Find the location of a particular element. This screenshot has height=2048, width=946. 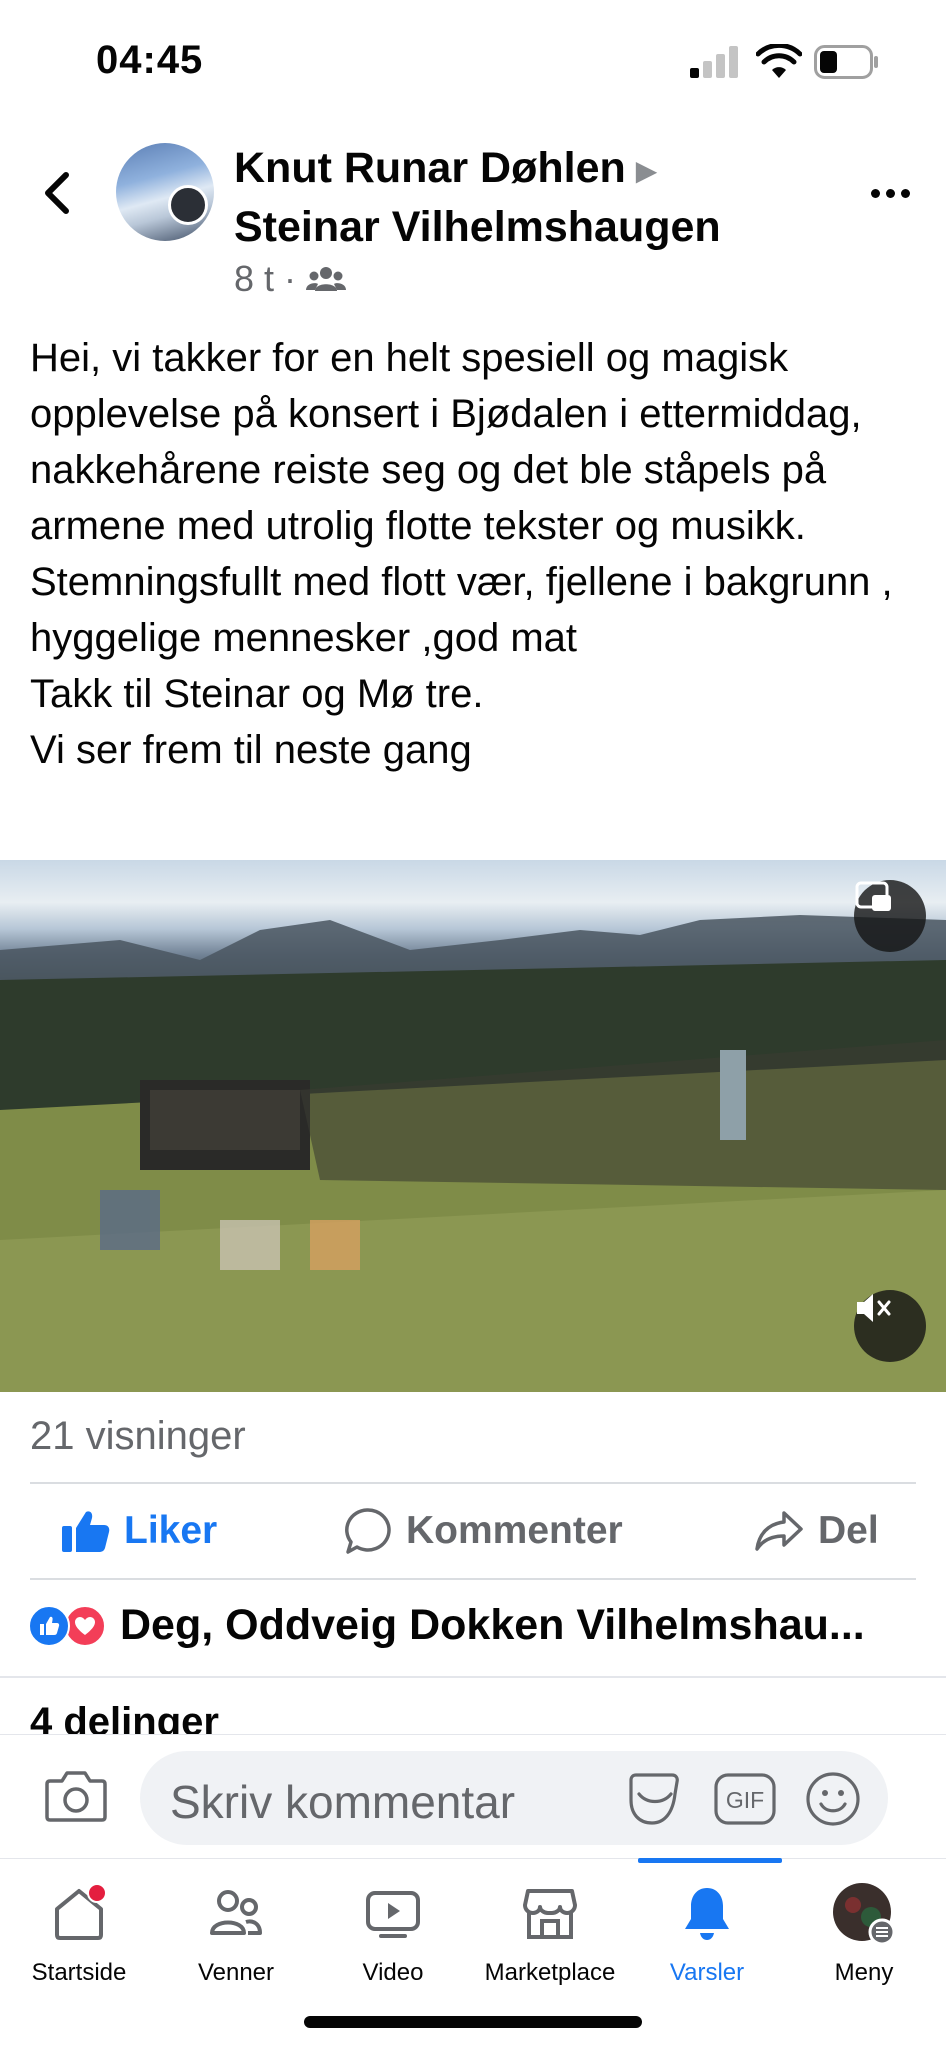

comment-label: Kommenter is located at coordinates (514, 1530).